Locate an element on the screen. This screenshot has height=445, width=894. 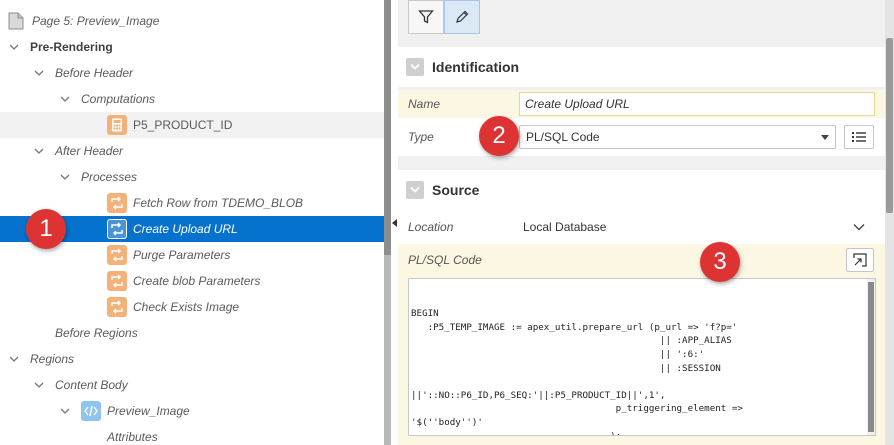
panel-scrollbar is located at coordinates (889, 222).